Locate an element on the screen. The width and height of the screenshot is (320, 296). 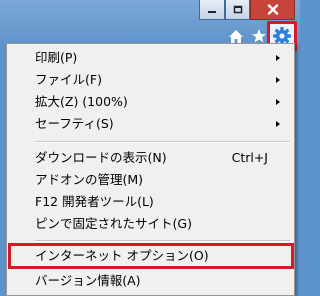
maximize-button is located at coordinates (237, 10).